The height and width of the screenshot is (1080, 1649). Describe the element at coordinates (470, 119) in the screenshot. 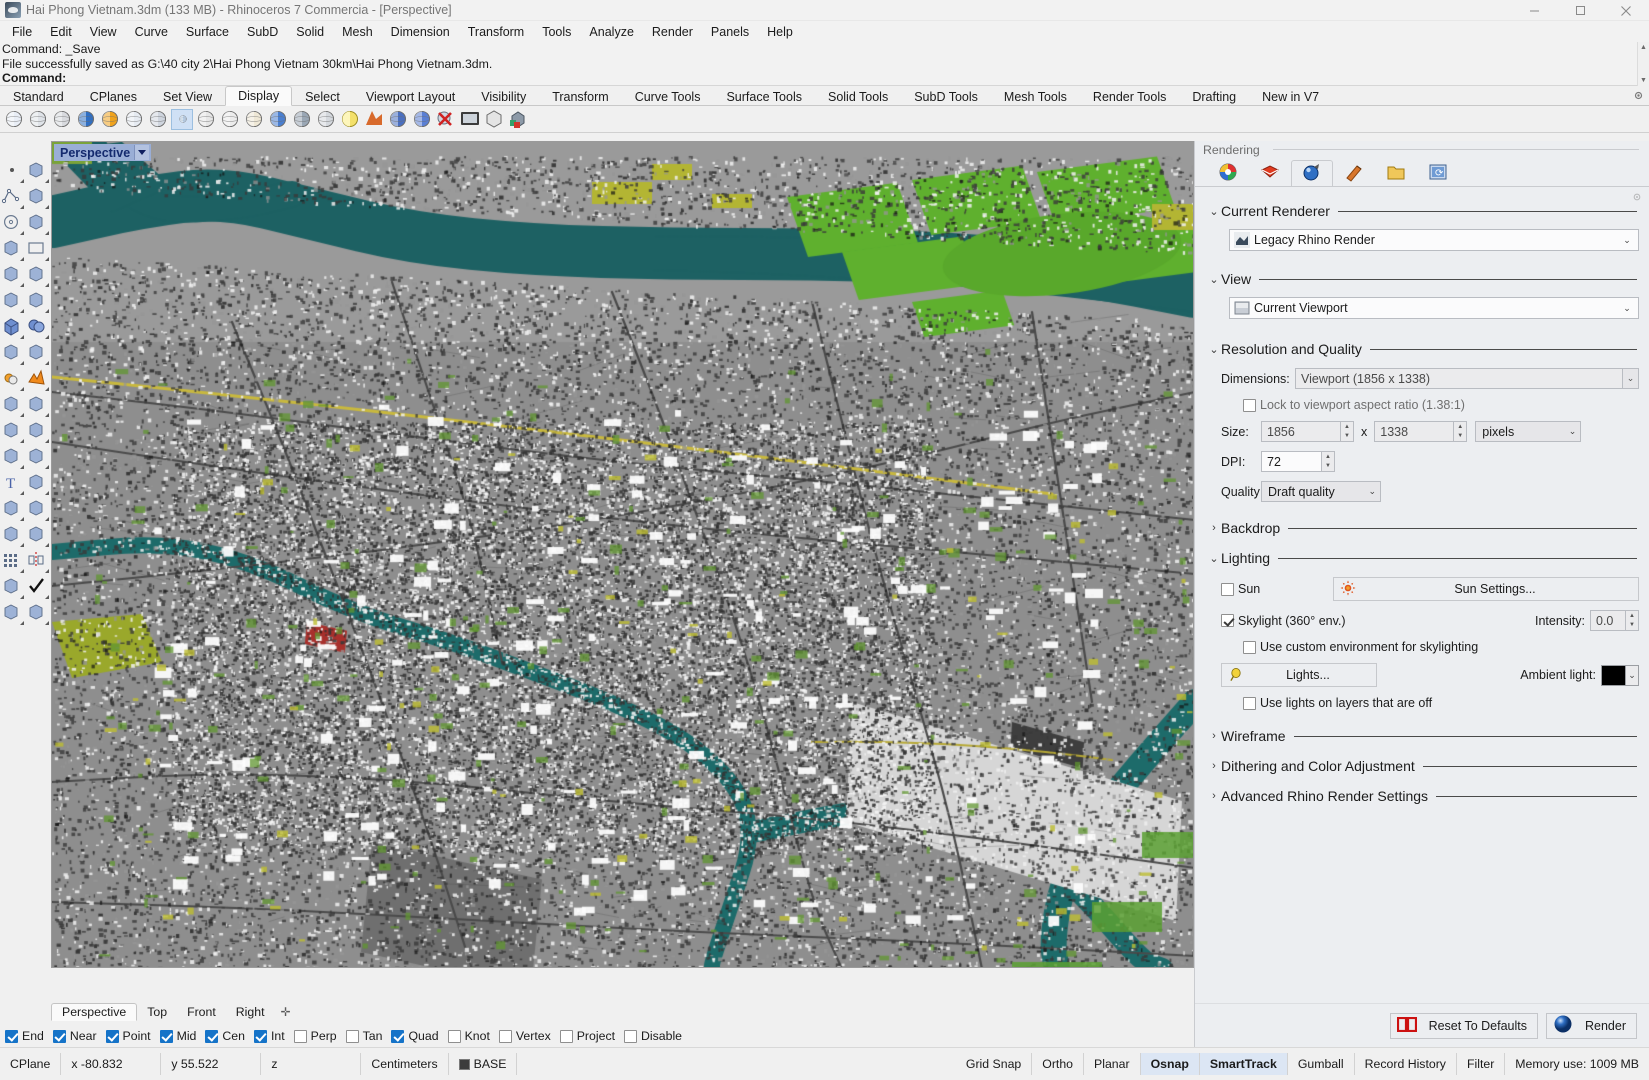

I see `full-screen-icon` at that location.